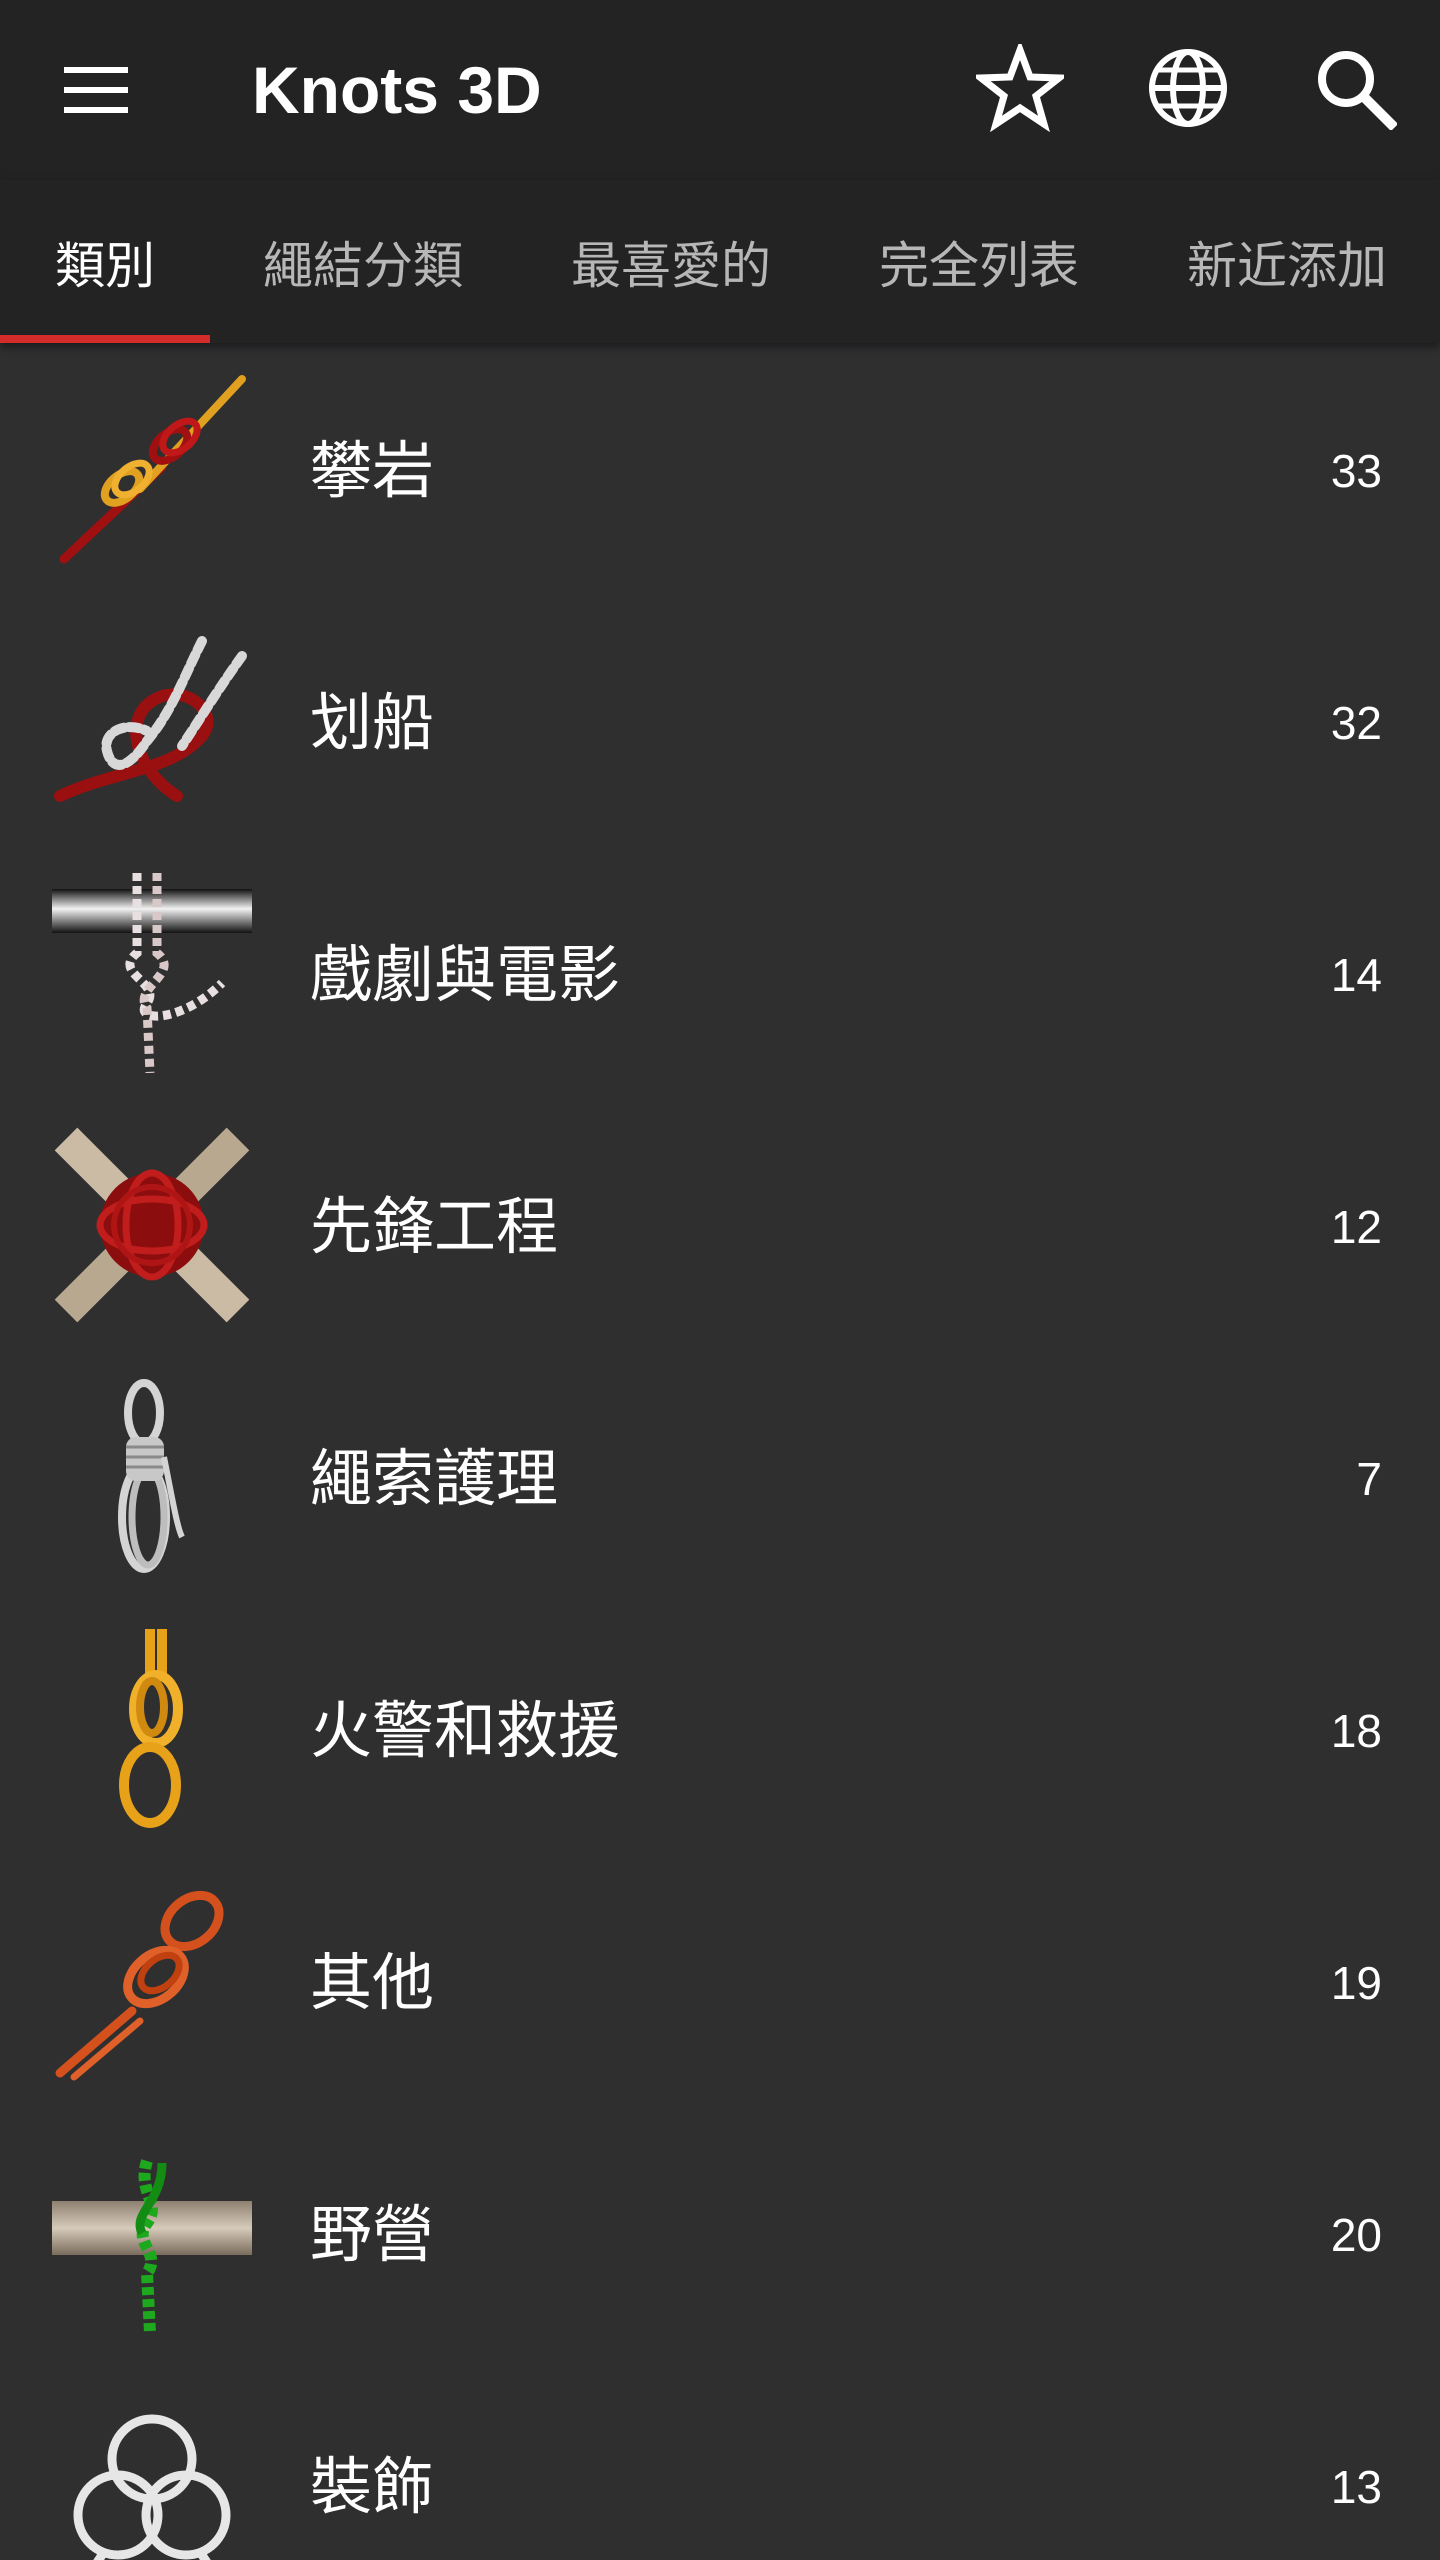 The width and height of the screenshot is (1440, 2560). Describe the element at coordinates (720, 721) in the screenshot. I see `category-row-boating: 划船 32` at that location.